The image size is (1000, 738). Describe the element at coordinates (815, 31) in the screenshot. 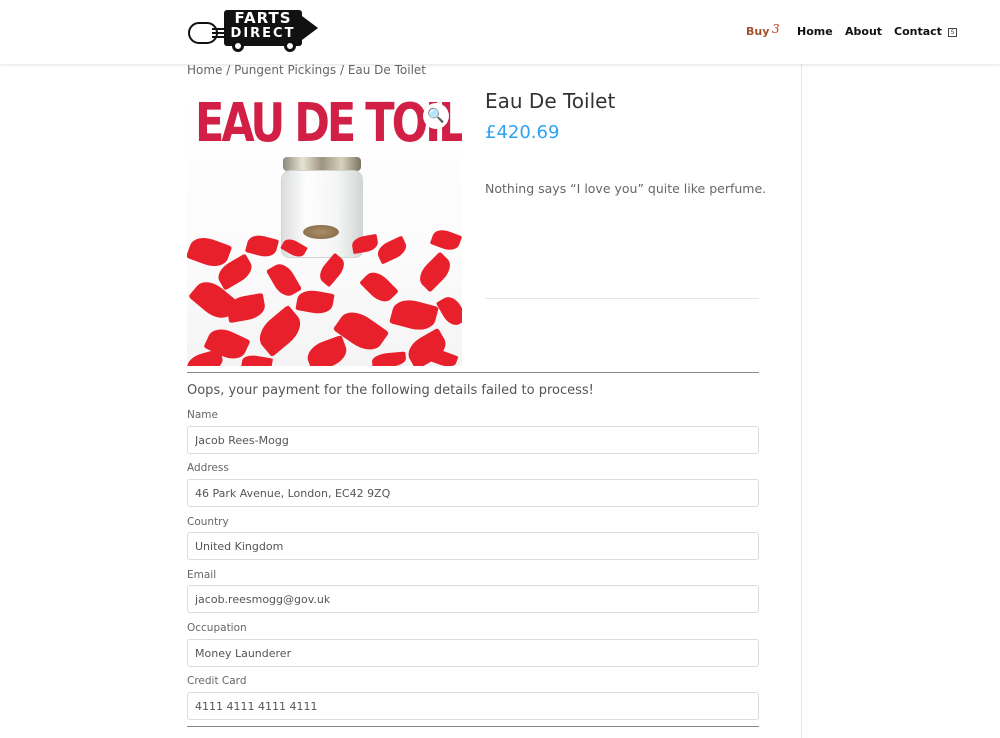

I see `nav-home: Home` at that location.